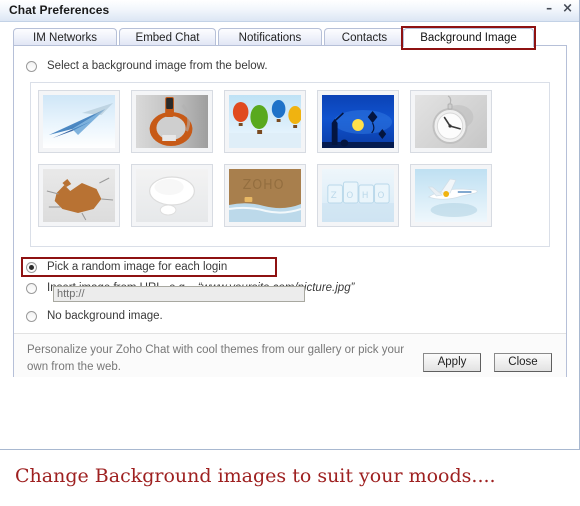  What do you see at coordinates (289, 11) in the screenshot?
I see `window-title-bar: Chat Preferences – ×` at bounding box center [289, 11].